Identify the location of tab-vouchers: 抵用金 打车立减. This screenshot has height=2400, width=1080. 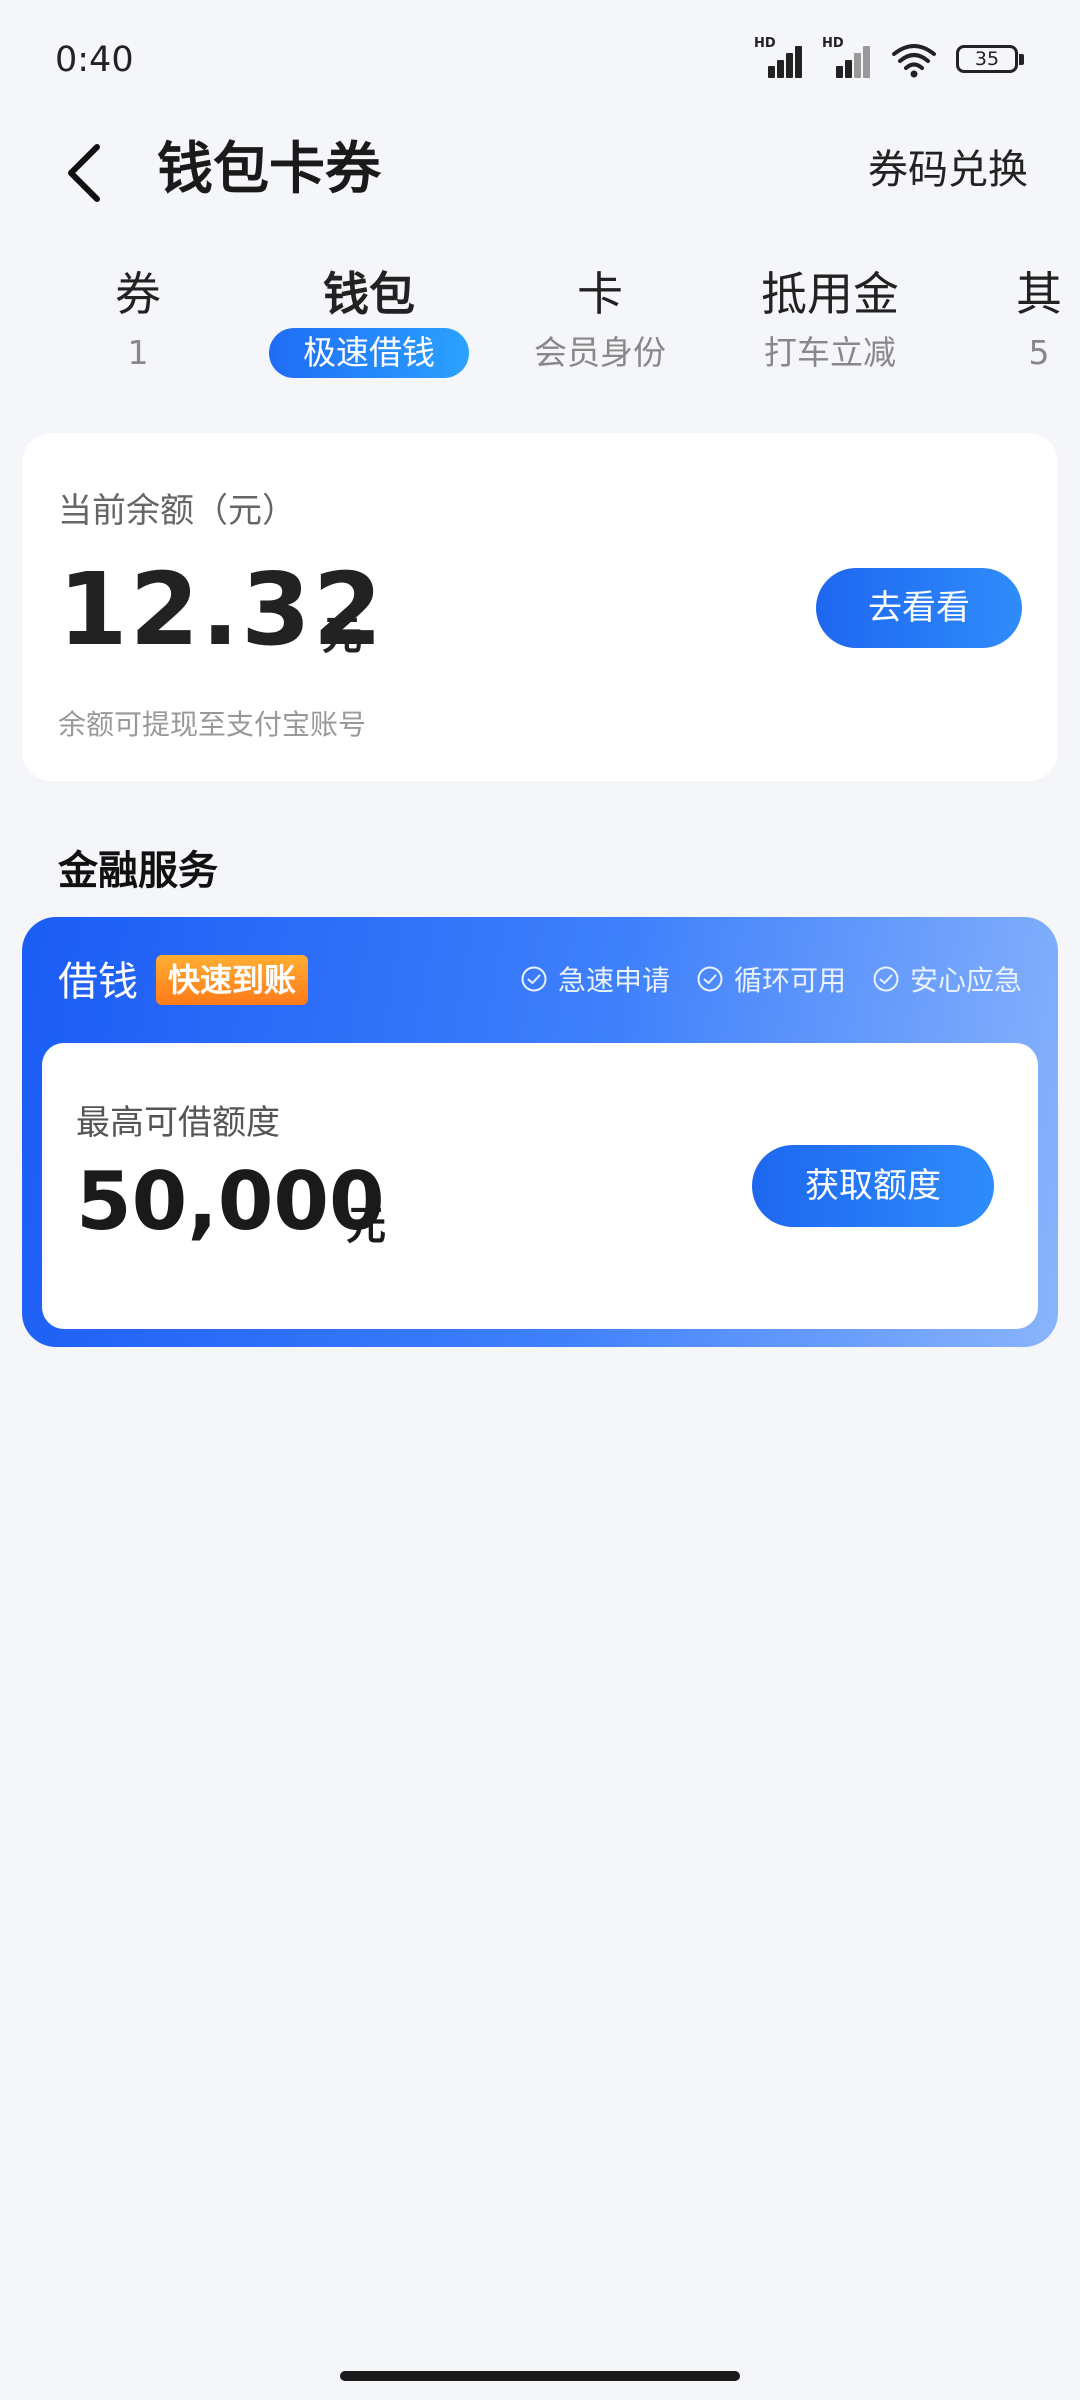
(830, 320).